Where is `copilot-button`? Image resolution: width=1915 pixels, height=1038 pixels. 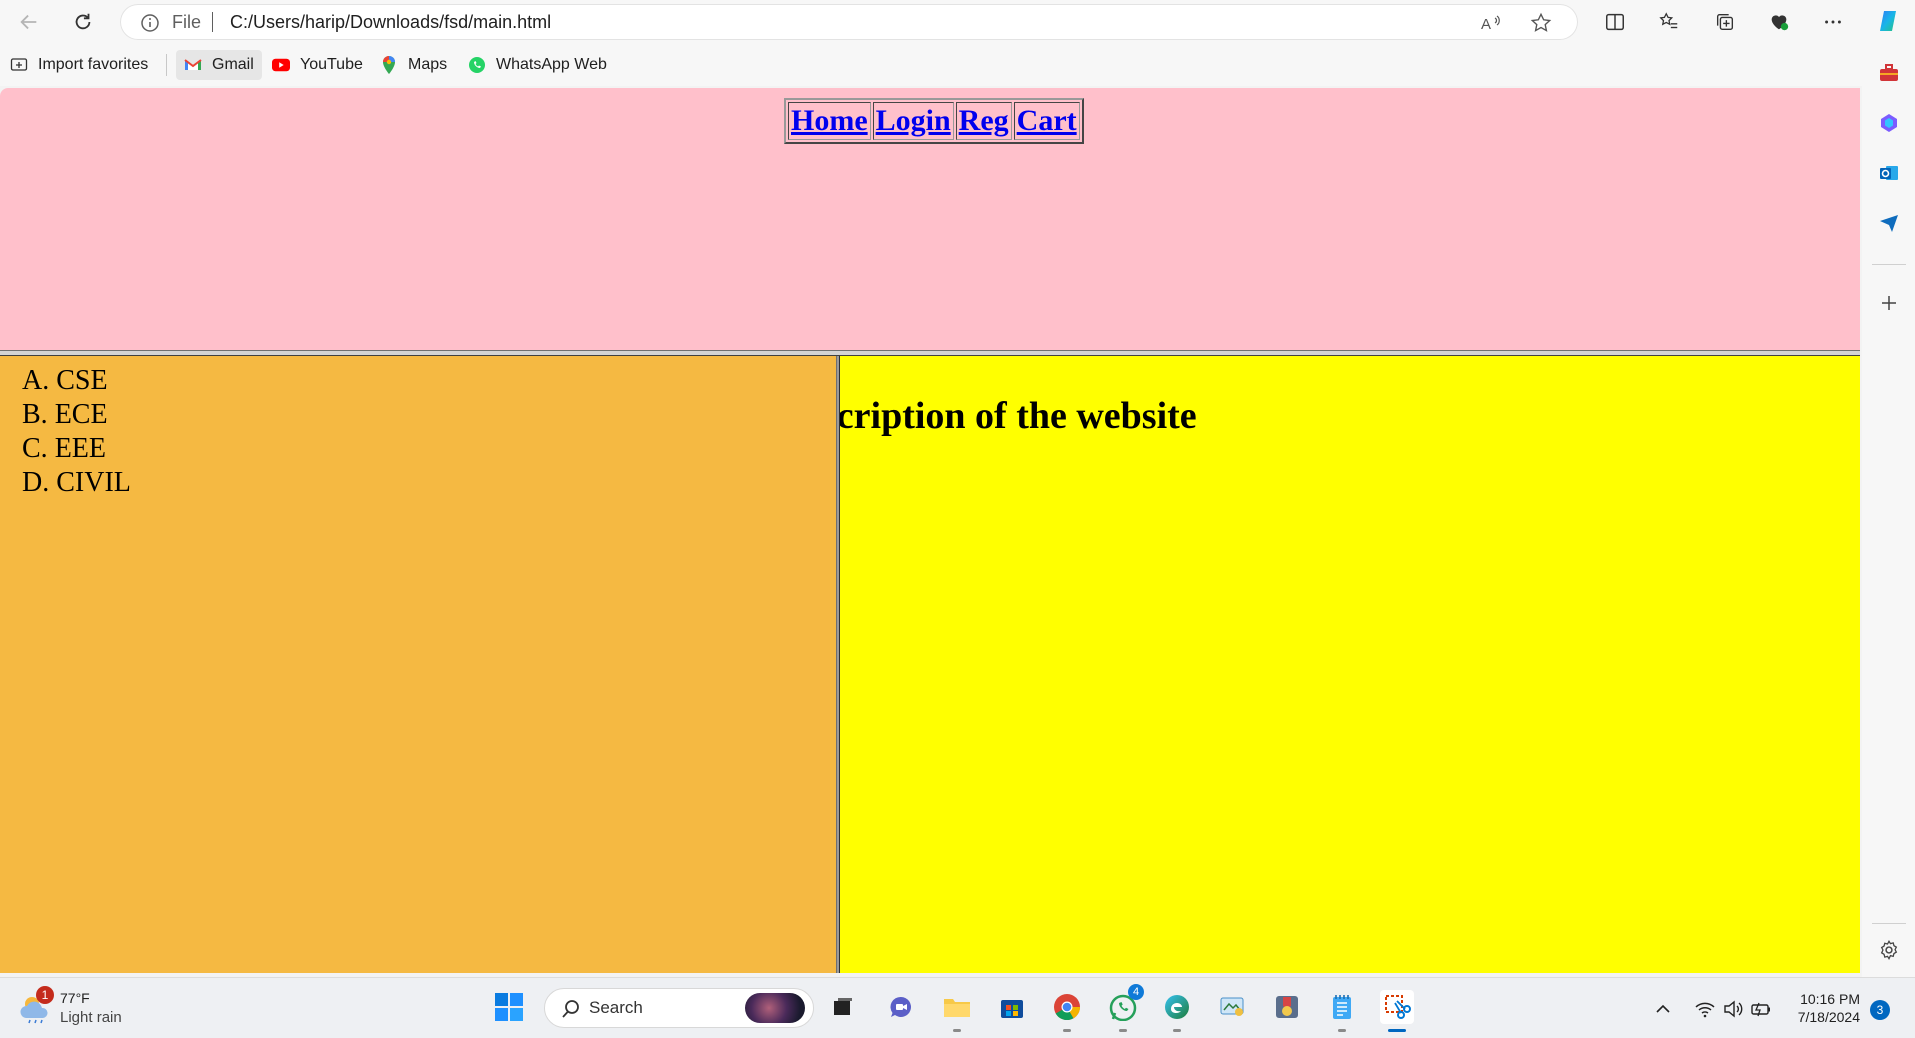 copilot-button is located at coordinates (1889, 21).